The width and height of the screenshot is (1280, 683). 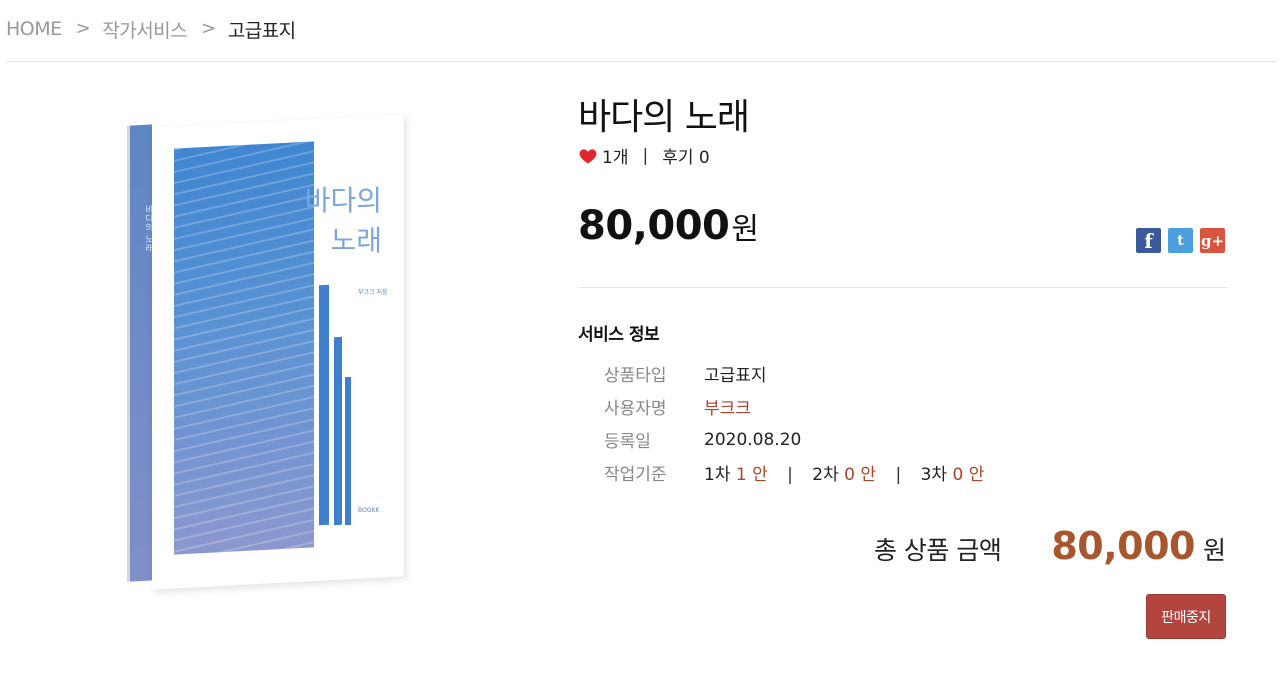 I want to click on googleplus-share-button: g+, so click(x=1212, y=240).